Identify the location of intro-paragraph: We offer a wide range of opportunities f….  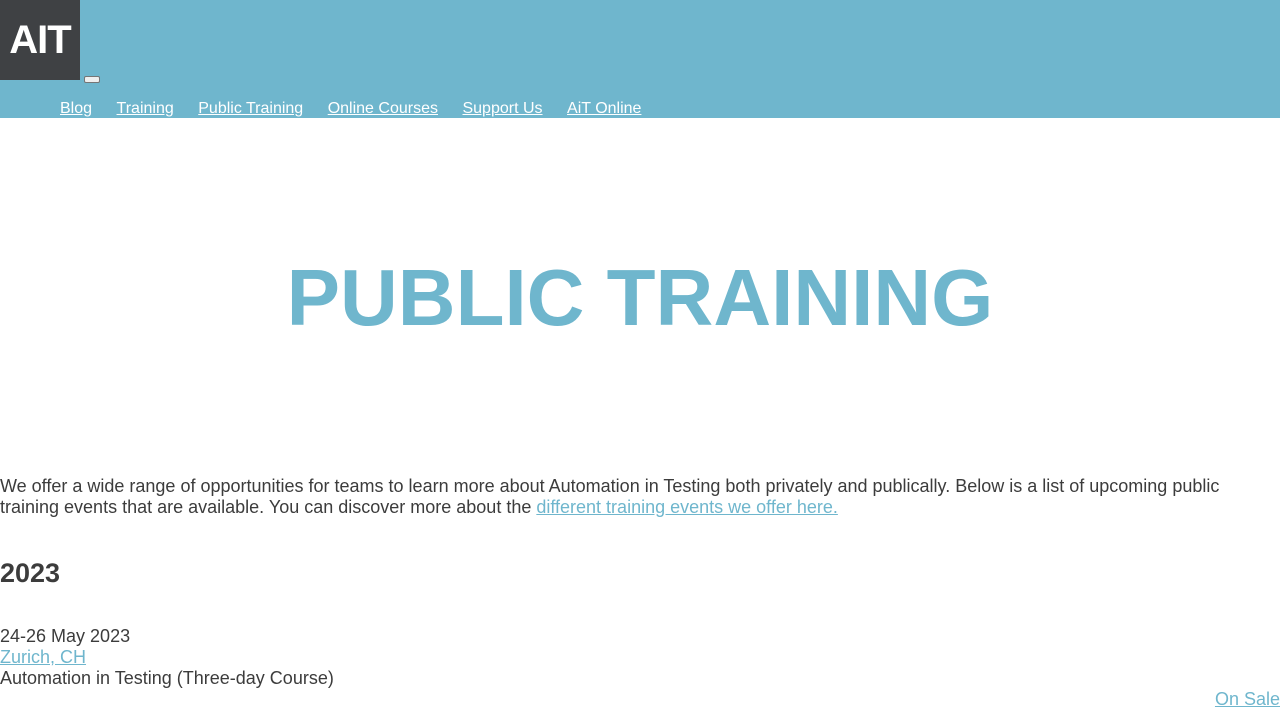
(620, 497).